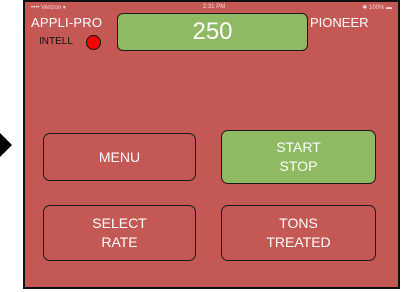  Describe the element at coordinates (298, 242) in the screenshot. I see `tons-treated-label-line2: TREATED` at that location.